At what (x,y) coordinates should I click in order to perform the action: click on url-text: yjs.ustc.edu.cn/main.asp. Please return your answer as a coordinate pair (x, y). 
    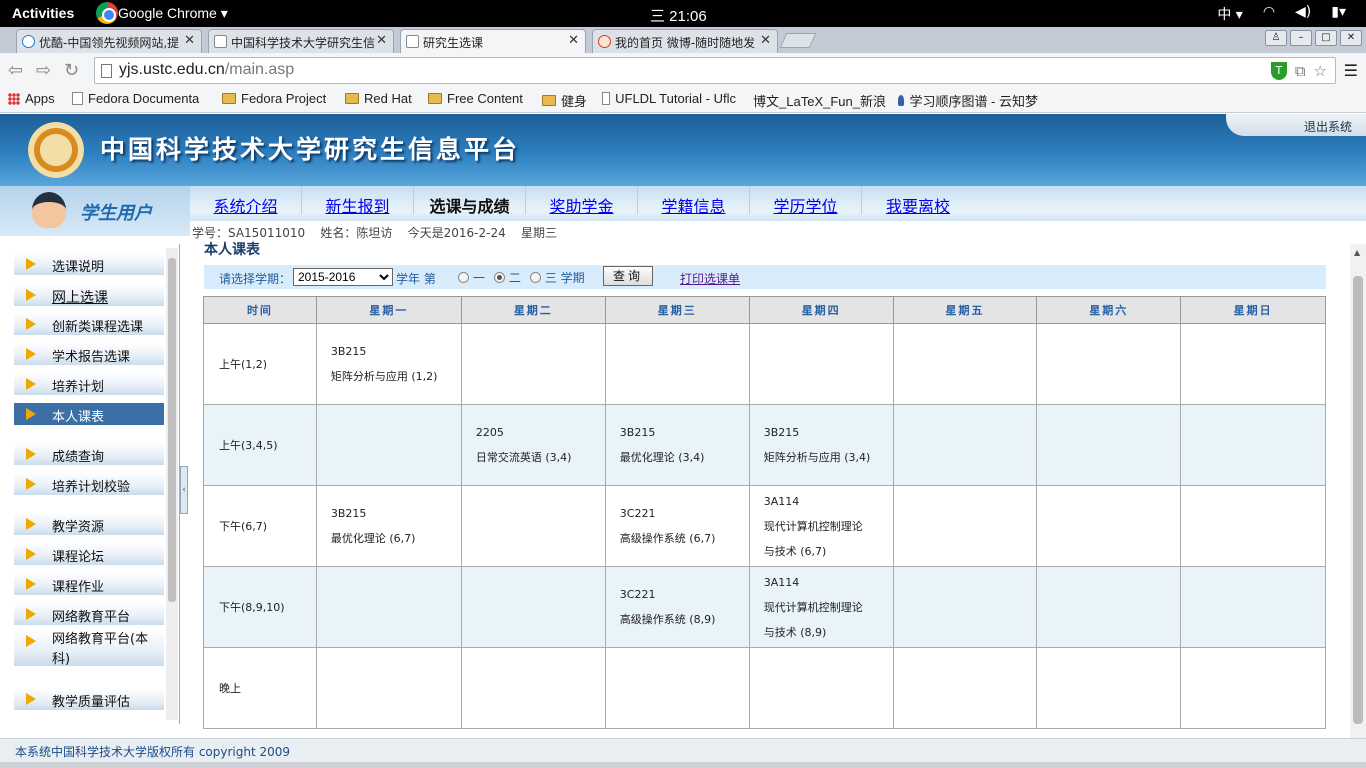
    Looking at the image, I should click on (206, 70).